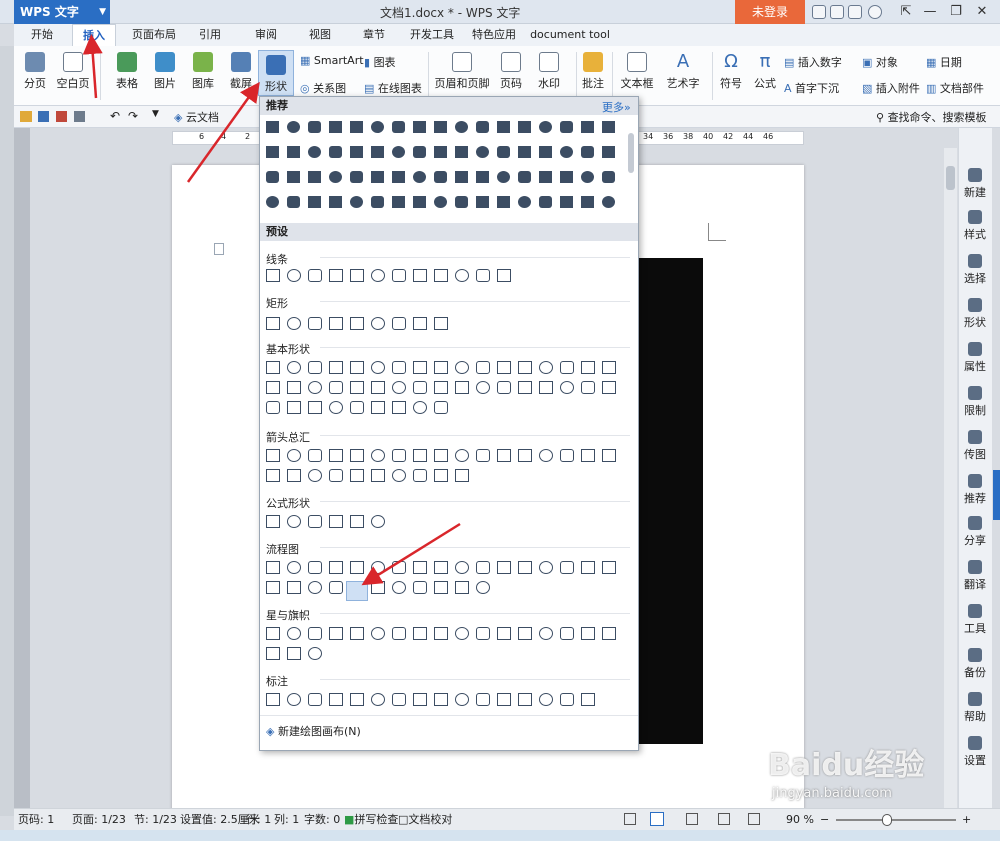 This screenshot has height=841, width=1000. I want to click on zoom-out-icon: −, so click(824, 820).